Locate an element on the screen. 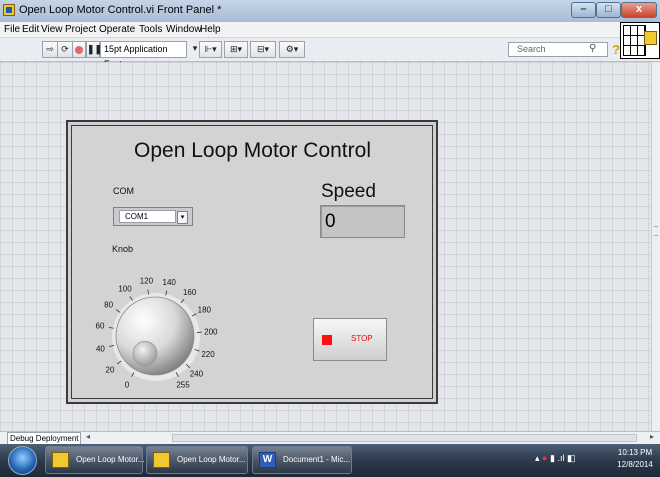 The width and height of the screenshot is (660, 477). distribute-objects-icon: ⊞▾ is located at coordinates (236, 49).